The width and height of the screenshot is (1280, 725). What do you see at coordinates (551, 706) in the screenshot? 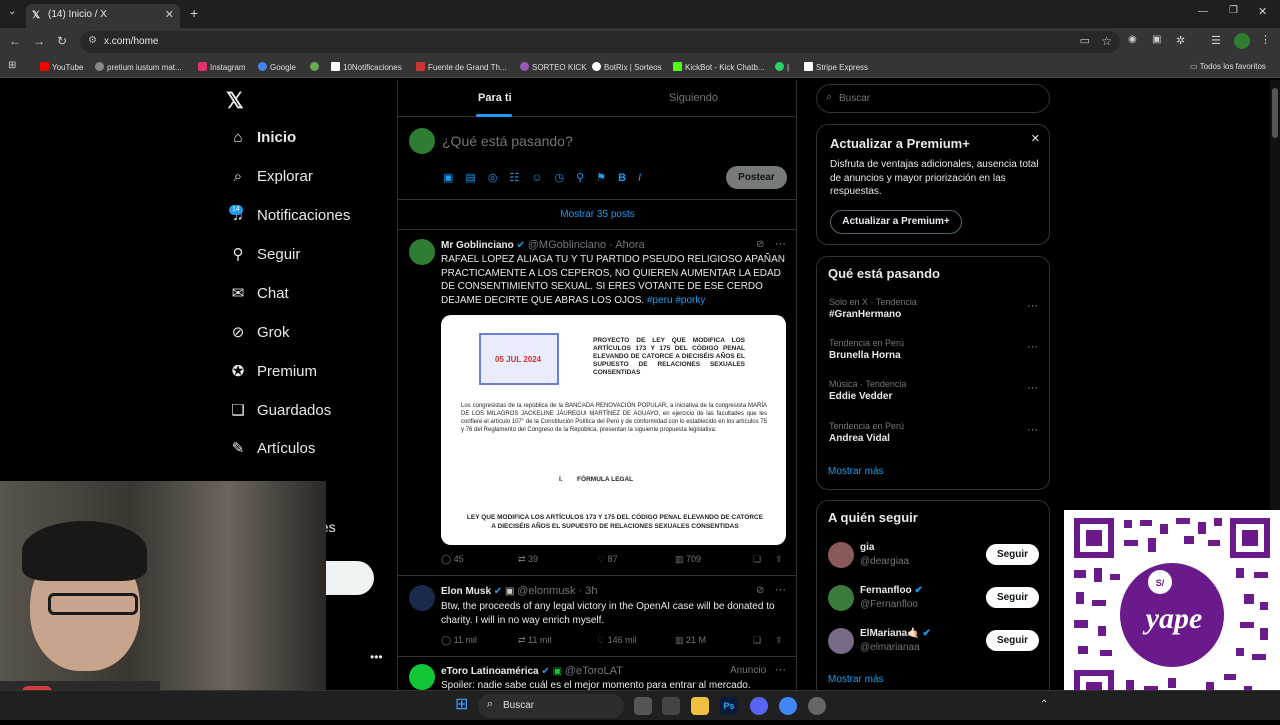
I see `taskbar-search: ⌕ Buscar` at bounding box center [551, 706].